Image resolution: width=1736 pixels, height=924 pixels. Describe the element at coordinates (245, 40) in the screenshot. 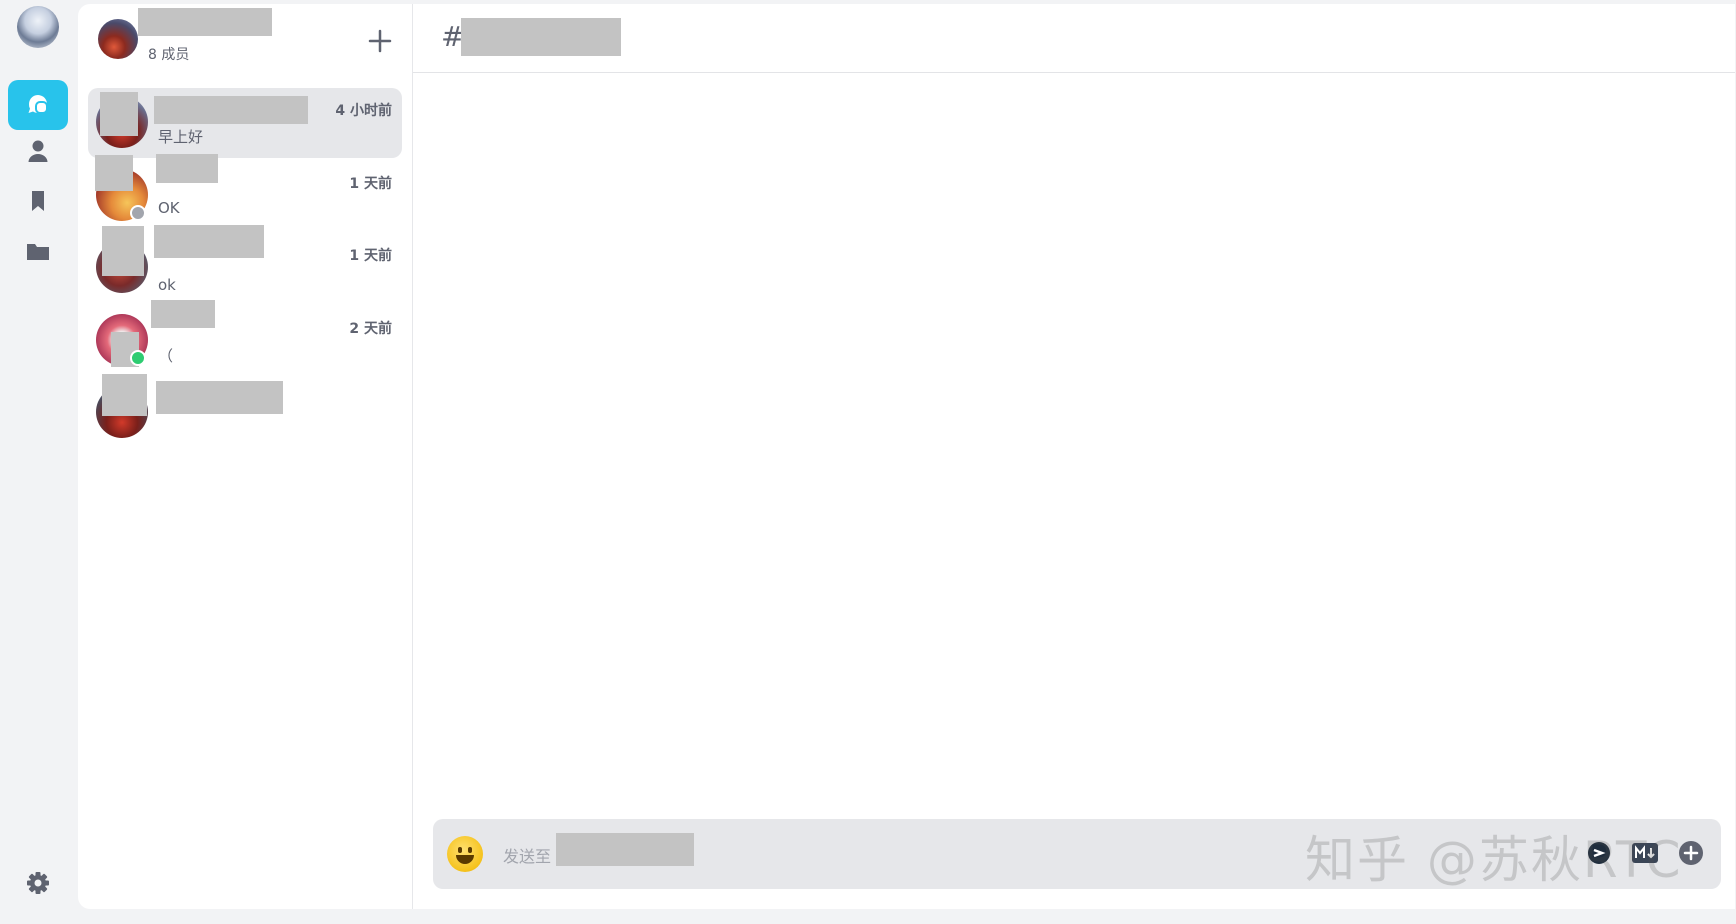

I see `group-header: 8 成员` at that location.